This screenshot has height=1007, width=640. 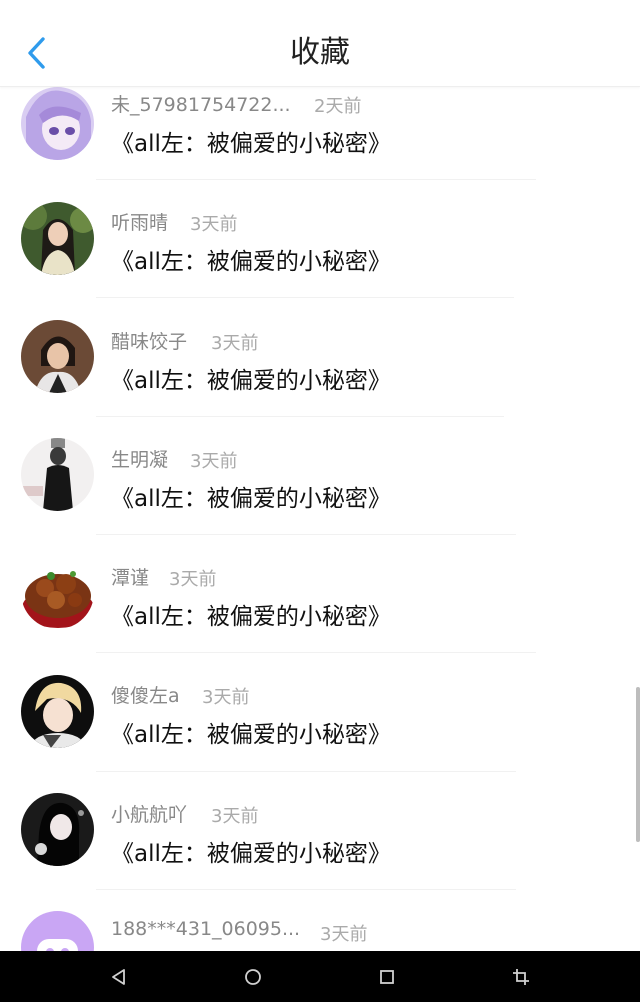 What do you see at coordinates (320, 976) in the screenshot?
I see `system-navigation-bar` at bounding box center [320, 976].